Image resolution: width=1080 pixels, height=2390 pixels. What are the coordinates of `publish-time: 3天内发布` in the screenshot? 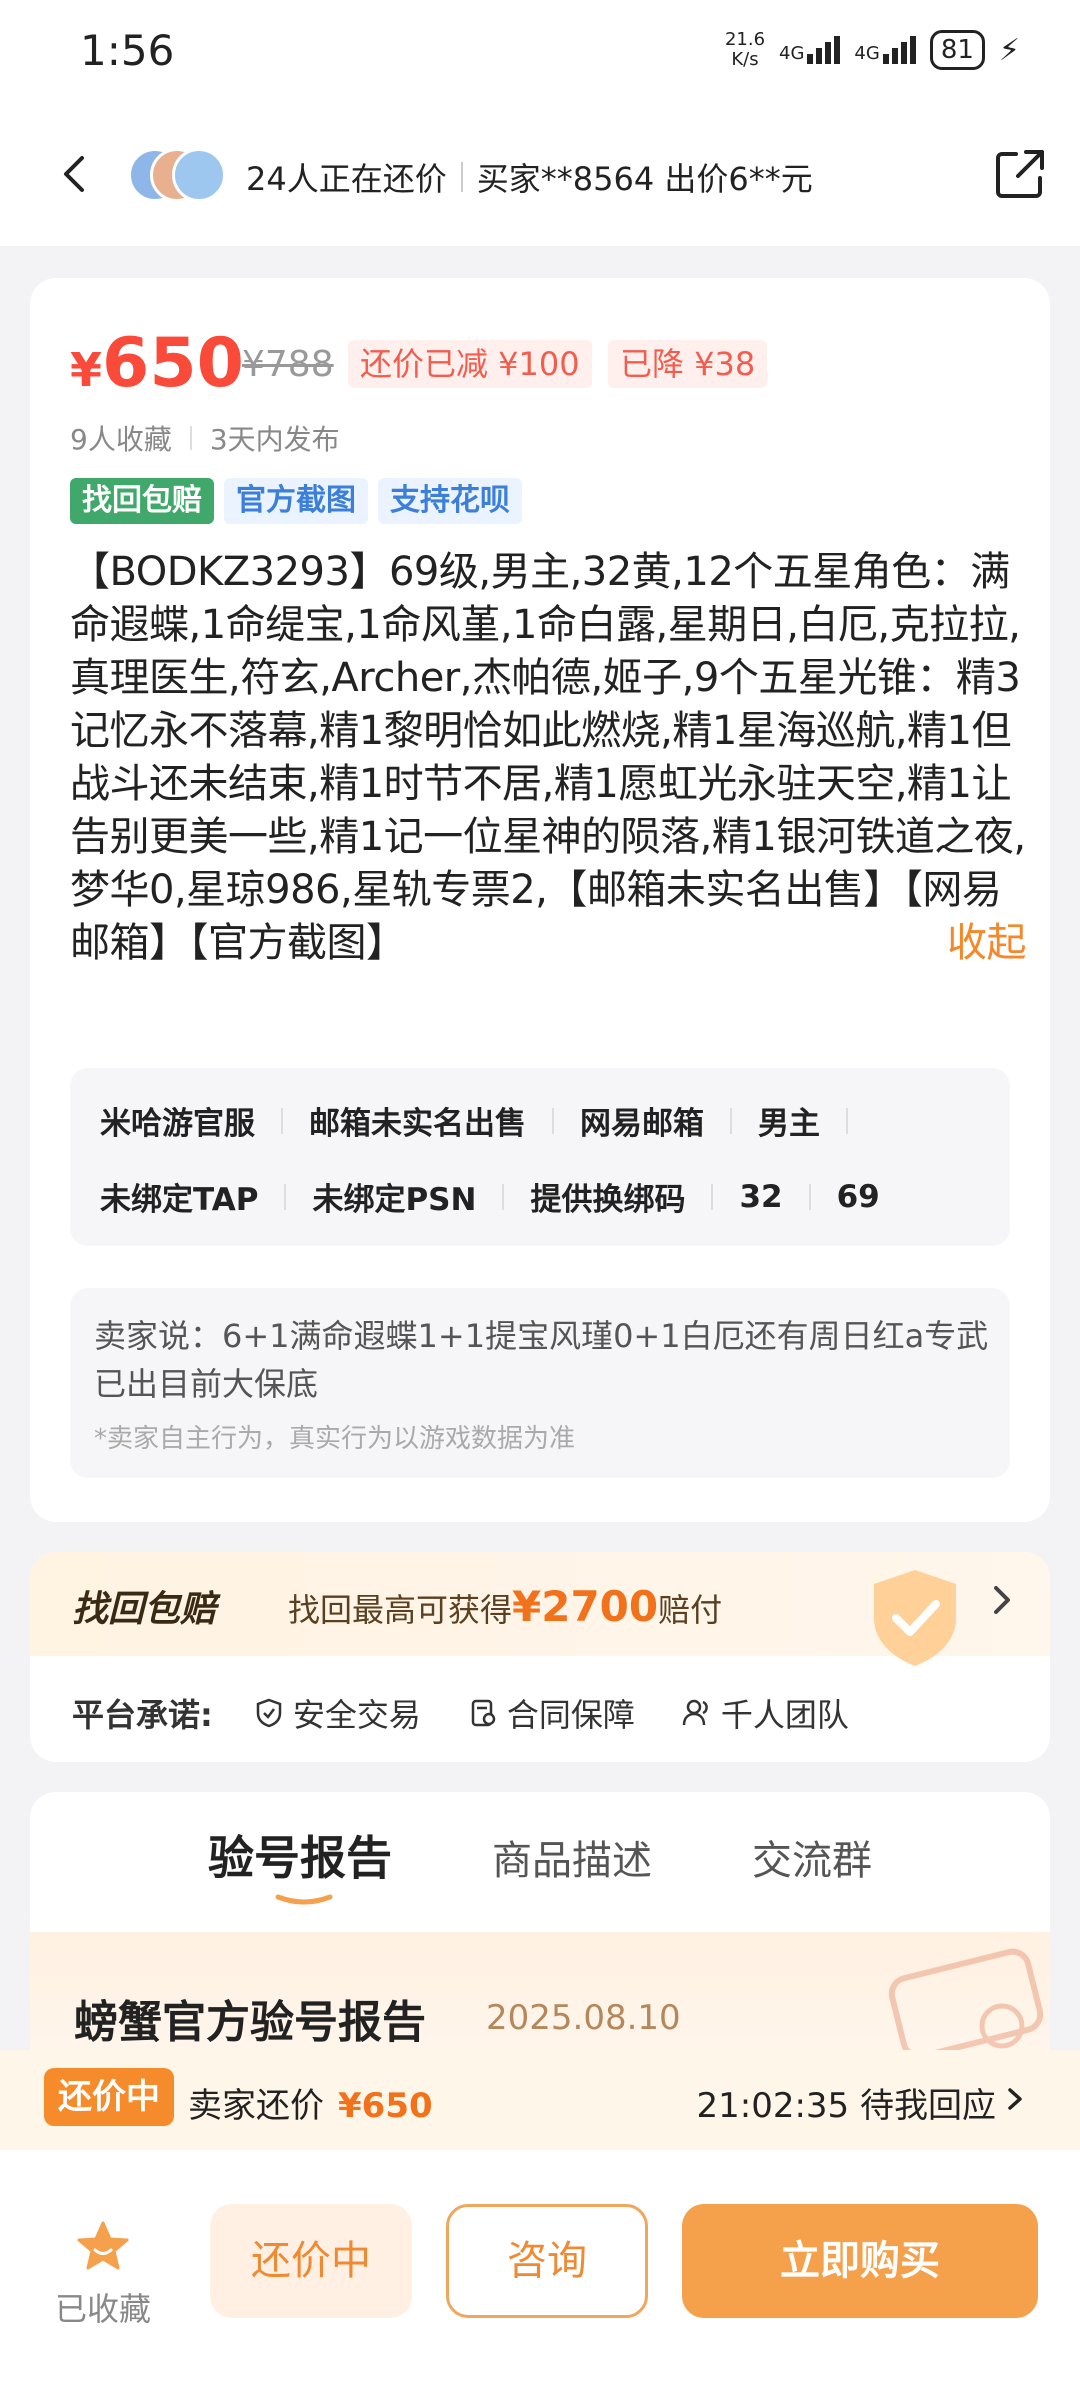 It's located at (274, 439).